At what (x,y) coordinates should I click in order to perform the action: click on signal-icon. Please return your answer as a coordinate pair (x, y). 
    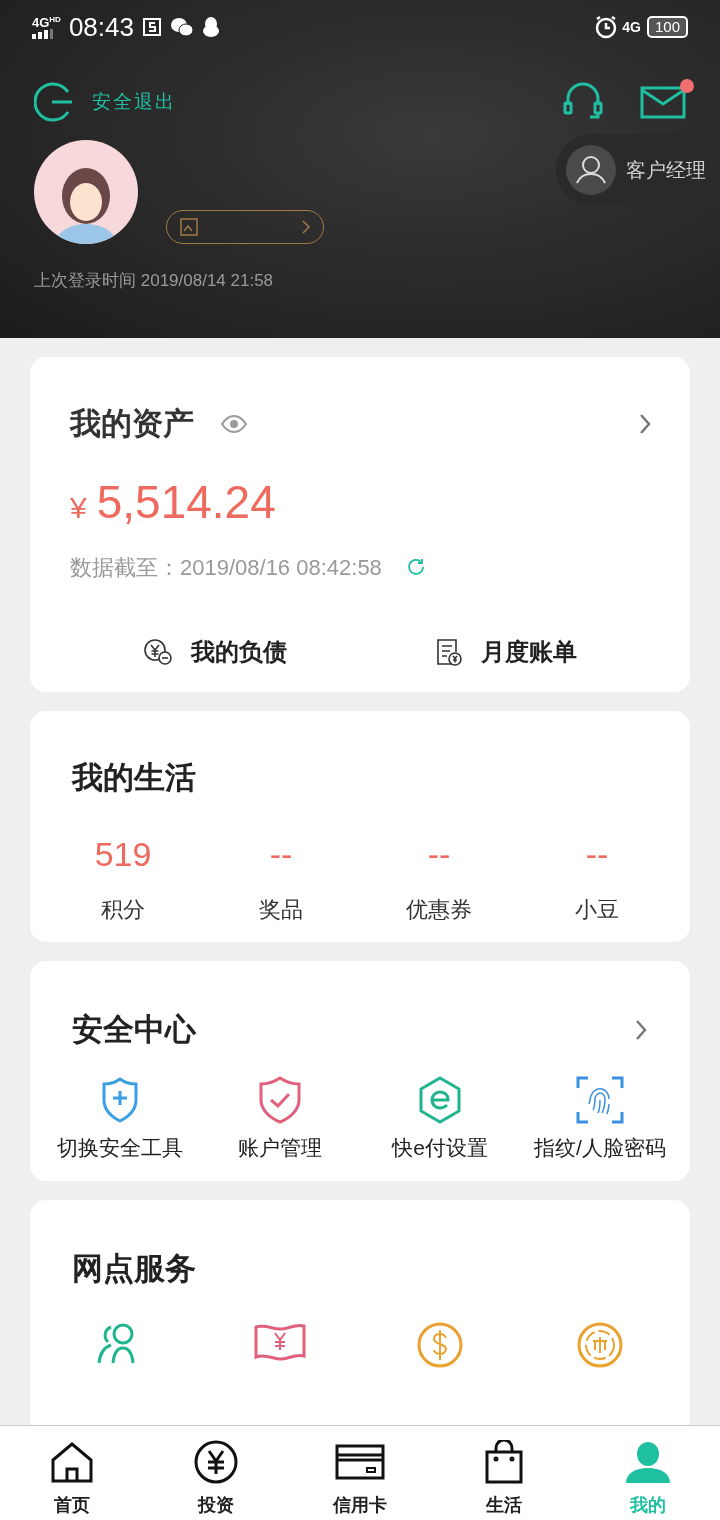
    Looking at the image, I should click on (43, 33).